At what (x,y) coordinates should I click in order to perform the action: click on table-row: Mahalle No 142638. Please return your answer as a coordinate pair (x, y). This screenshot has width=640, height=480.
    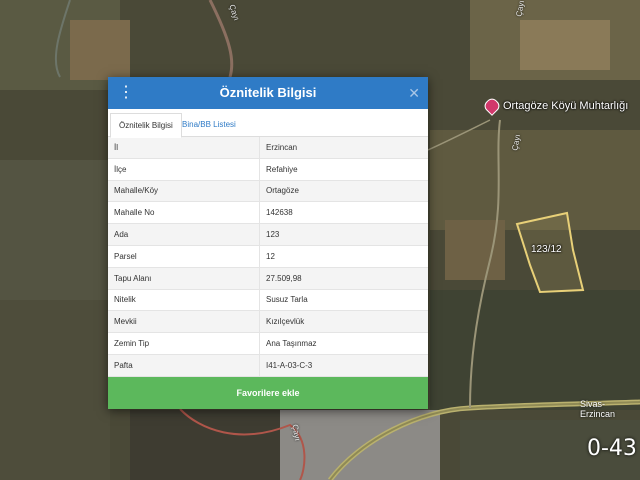
    Looking at the image, I should click on (268, 213).